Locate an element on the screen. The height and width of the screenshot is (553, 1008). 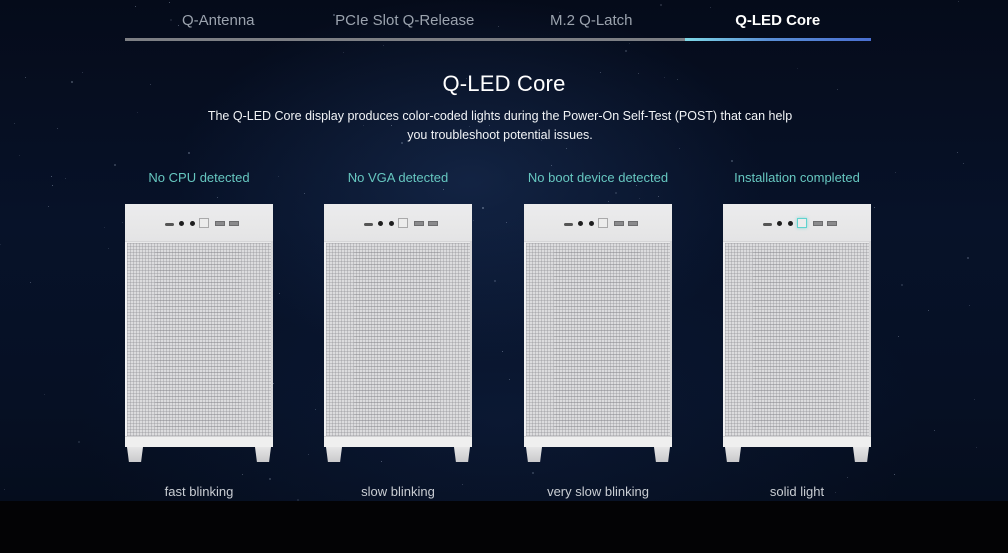
post-state-status: No VGA detected is located at coordinates (398, 177).